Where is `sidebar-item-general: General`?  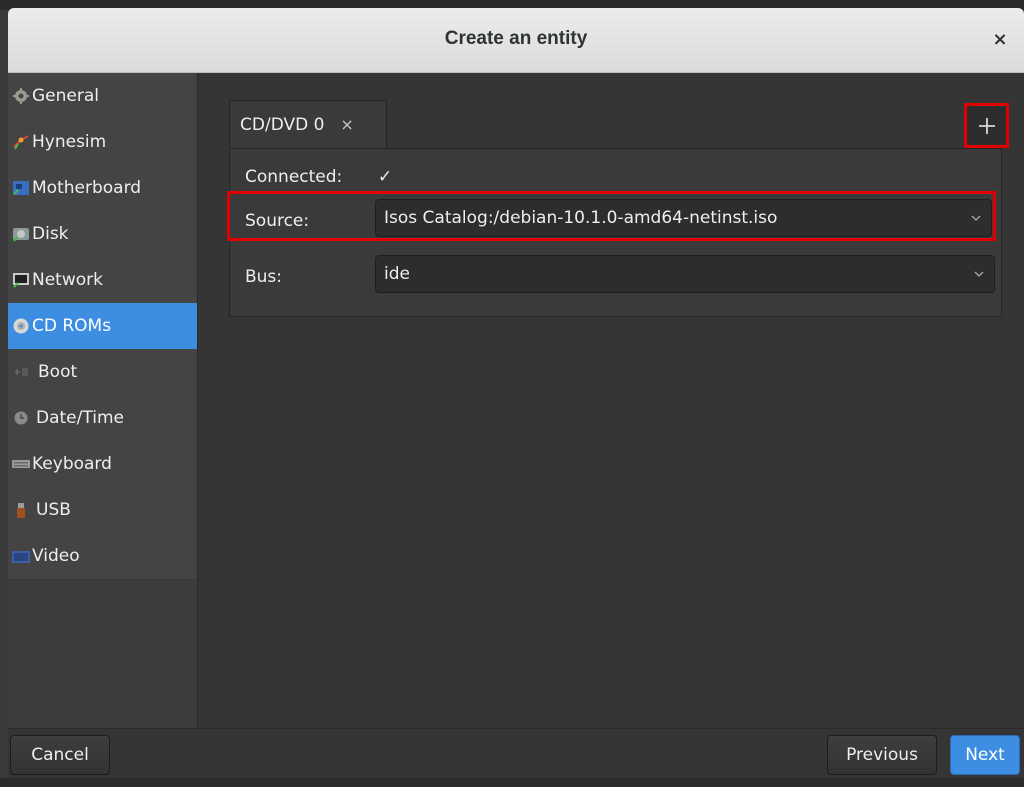 sidebar-item-general: General is located at coordinates (102, 96).